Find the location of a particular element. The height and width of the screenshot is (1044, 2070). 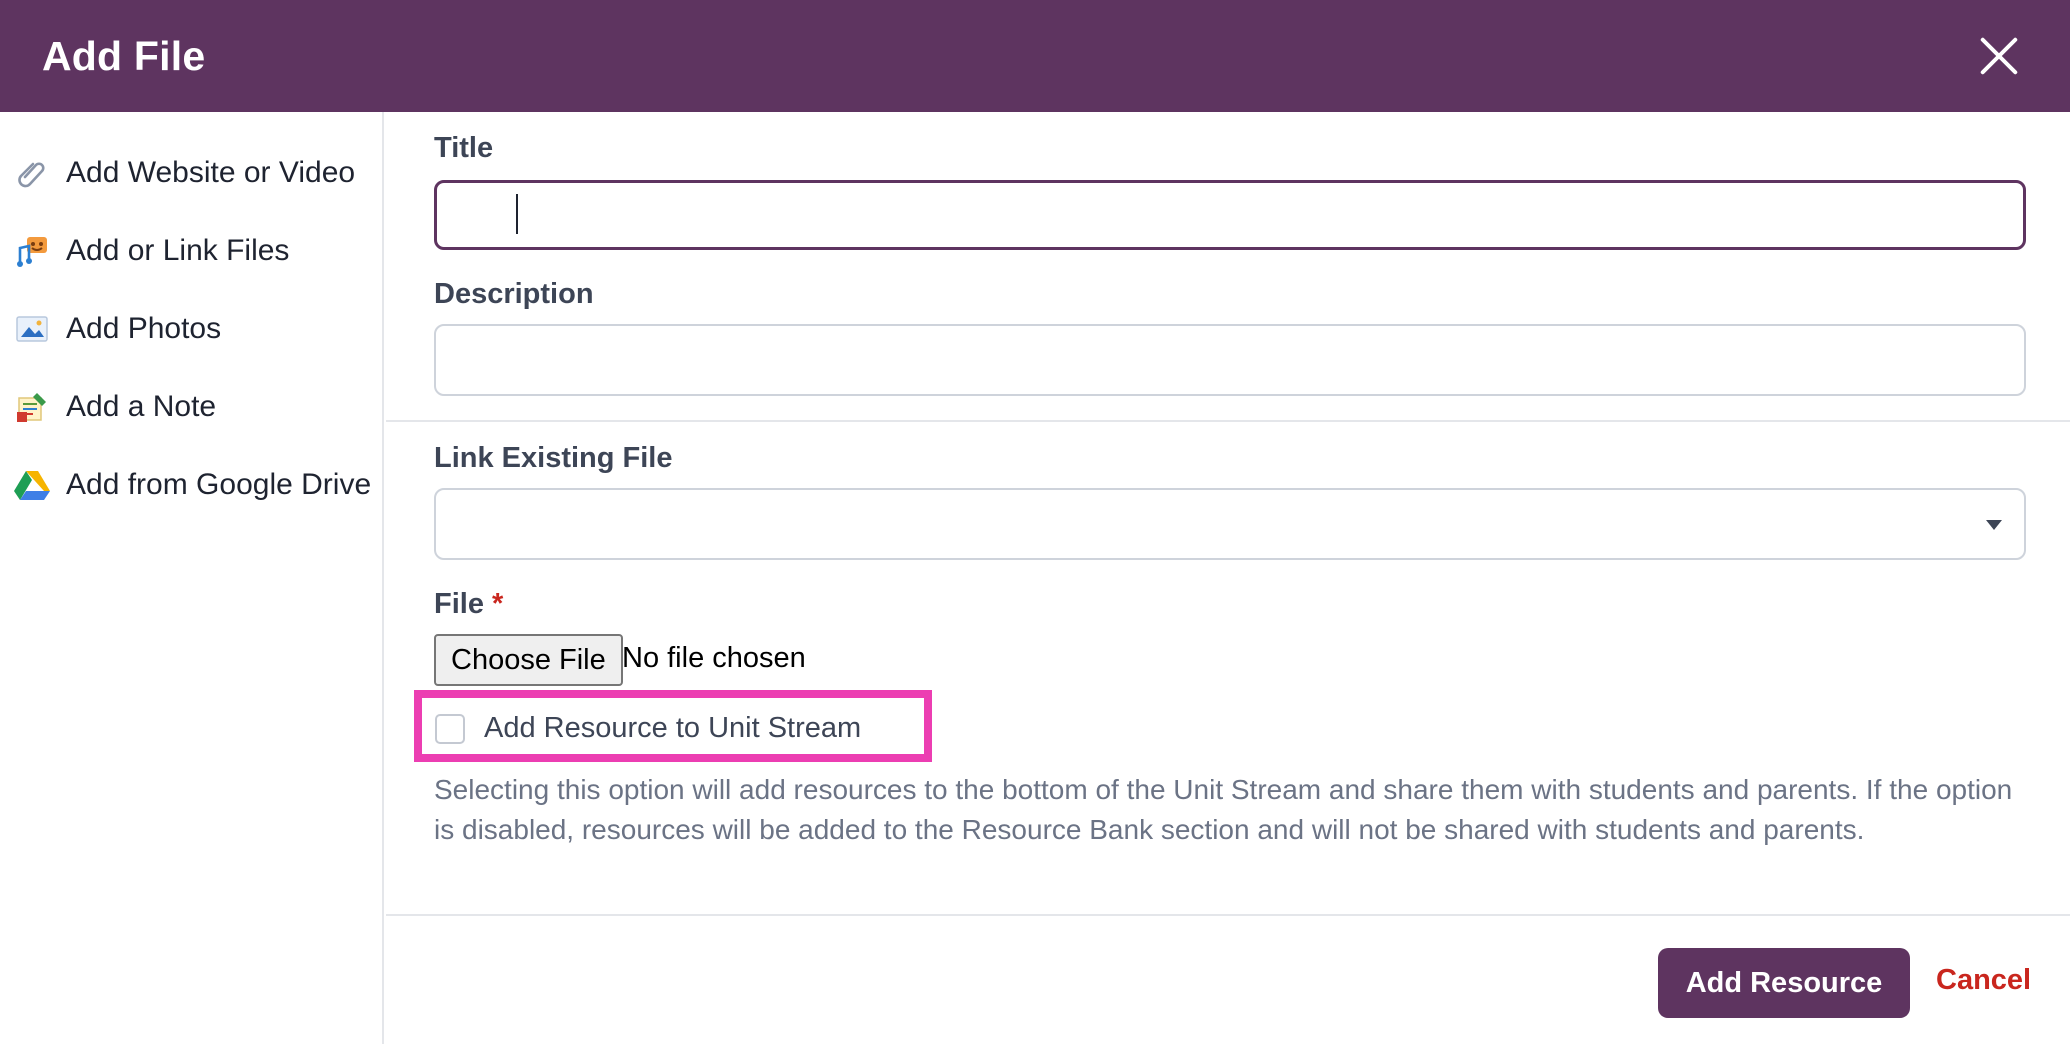

google-drive-icon is located at coordinates (32, 485).